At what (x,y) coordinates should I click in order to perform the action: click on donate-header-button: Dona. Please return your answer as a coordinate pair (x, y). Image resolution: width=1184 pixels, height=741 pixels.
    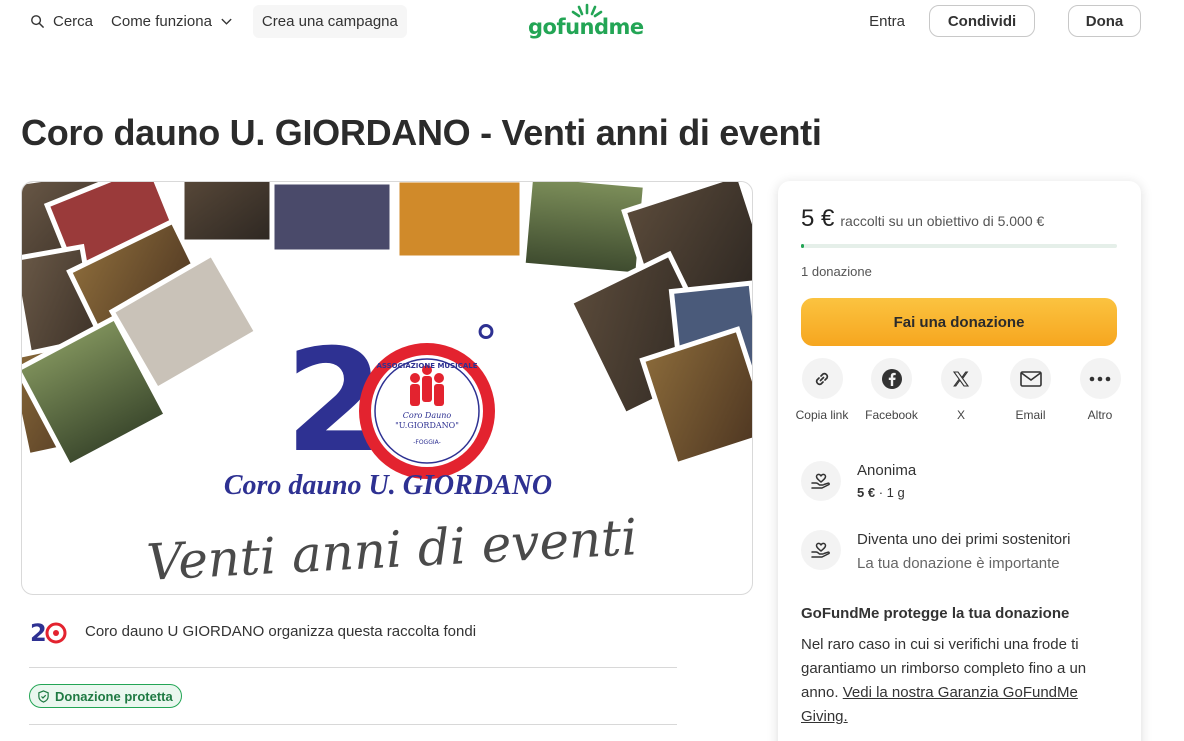
    Looking at the image, I should click on (1104, 21).